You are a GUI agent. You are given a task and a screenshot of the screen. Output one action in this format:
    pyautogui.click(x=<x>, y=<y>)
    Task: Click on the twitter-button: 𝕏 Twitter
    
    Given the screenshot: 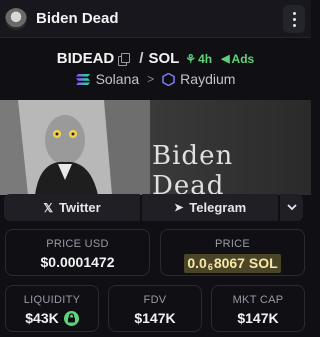 What is the action you would take?
    pyautogui.click(x=72, y=207)
    